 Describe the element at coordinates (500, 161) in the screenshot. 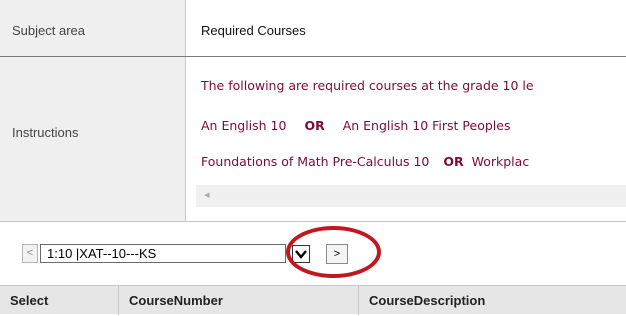

I see `workplace-text: Workplac` at that location.